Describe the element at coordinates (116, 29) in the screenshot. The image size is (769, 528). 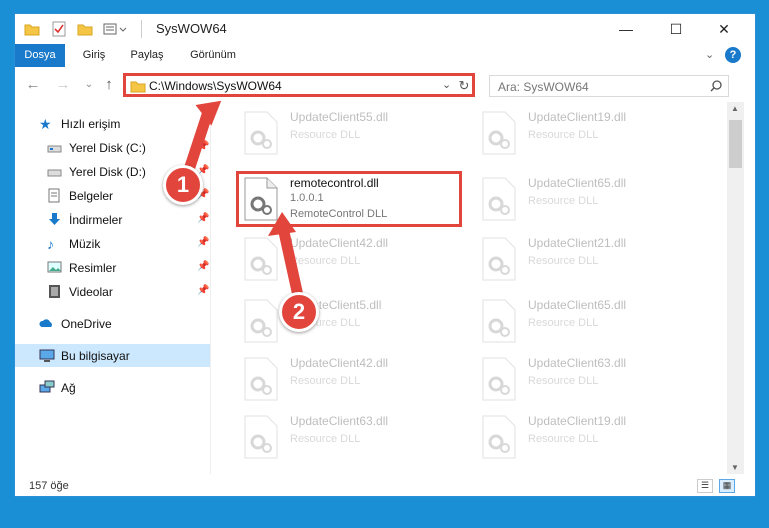
I see `customize-toolbar-icon` at that location.